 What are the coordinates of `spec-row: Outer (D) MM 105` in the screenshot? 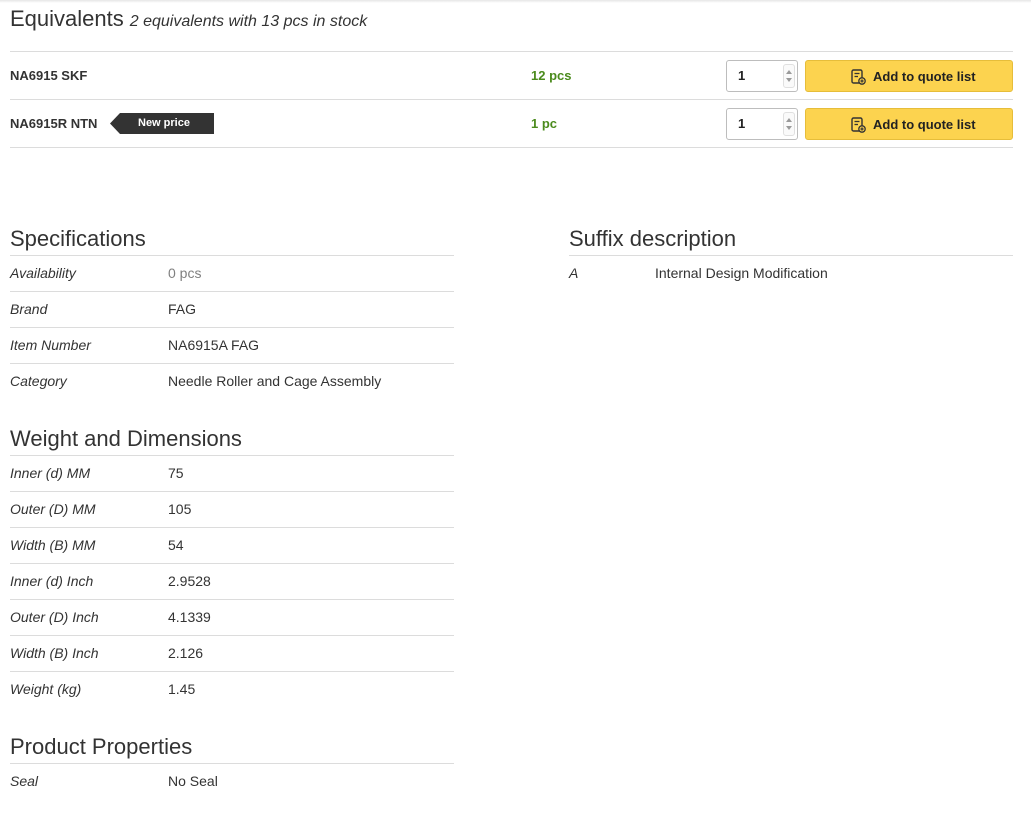 It's located at (232, 510).